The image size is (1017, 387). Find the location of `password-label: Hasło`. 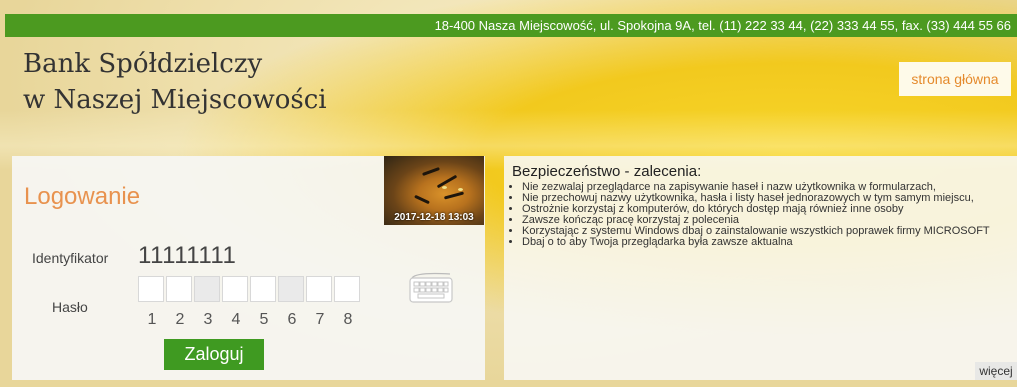

password-label: Hasło is located at coordinates (70, 307).